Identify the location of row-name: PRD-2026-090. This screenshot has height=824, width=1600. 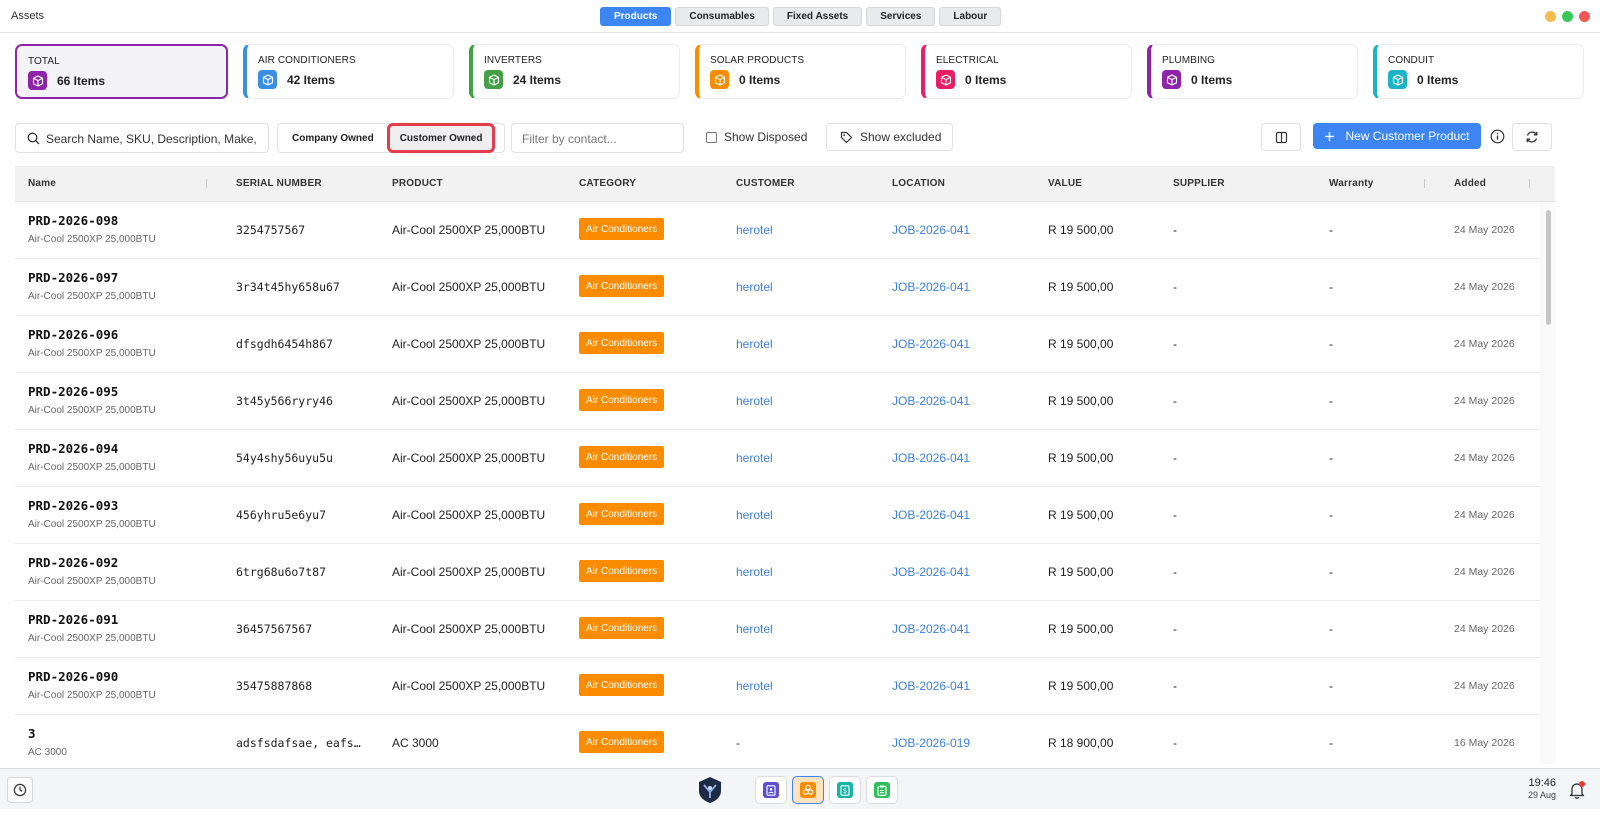
(73, 676).